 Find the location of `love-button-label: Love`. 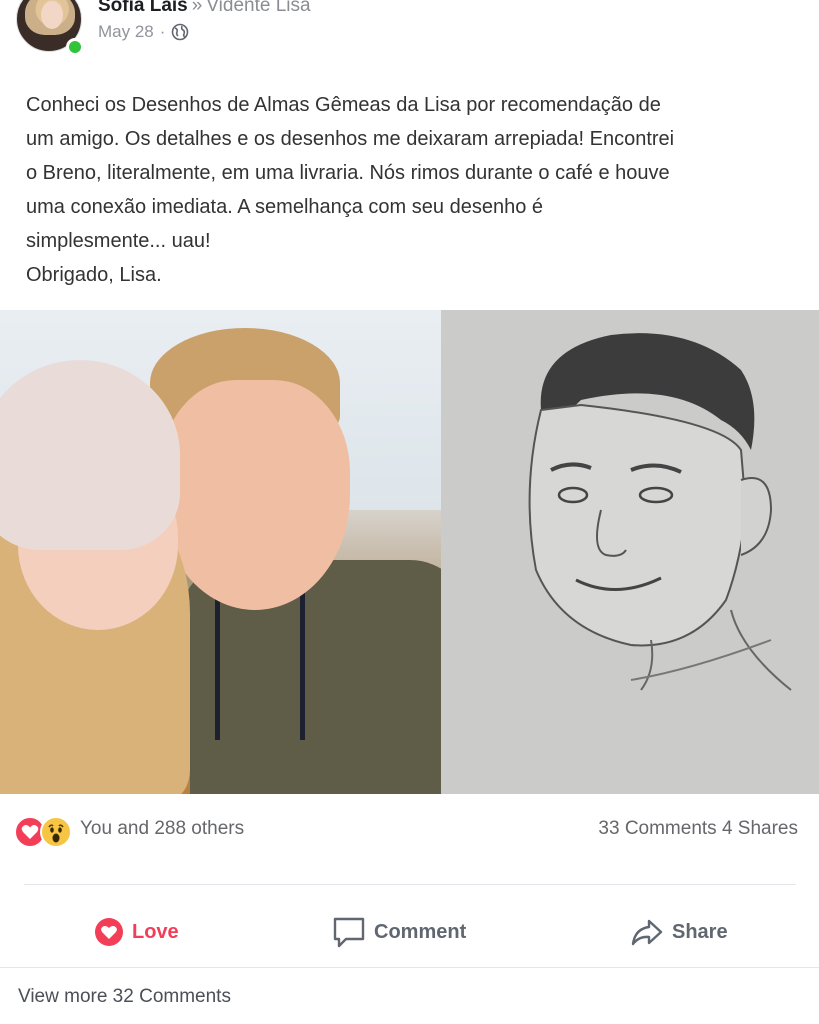

love-button-label: Love is located at coordinates (155, 931).